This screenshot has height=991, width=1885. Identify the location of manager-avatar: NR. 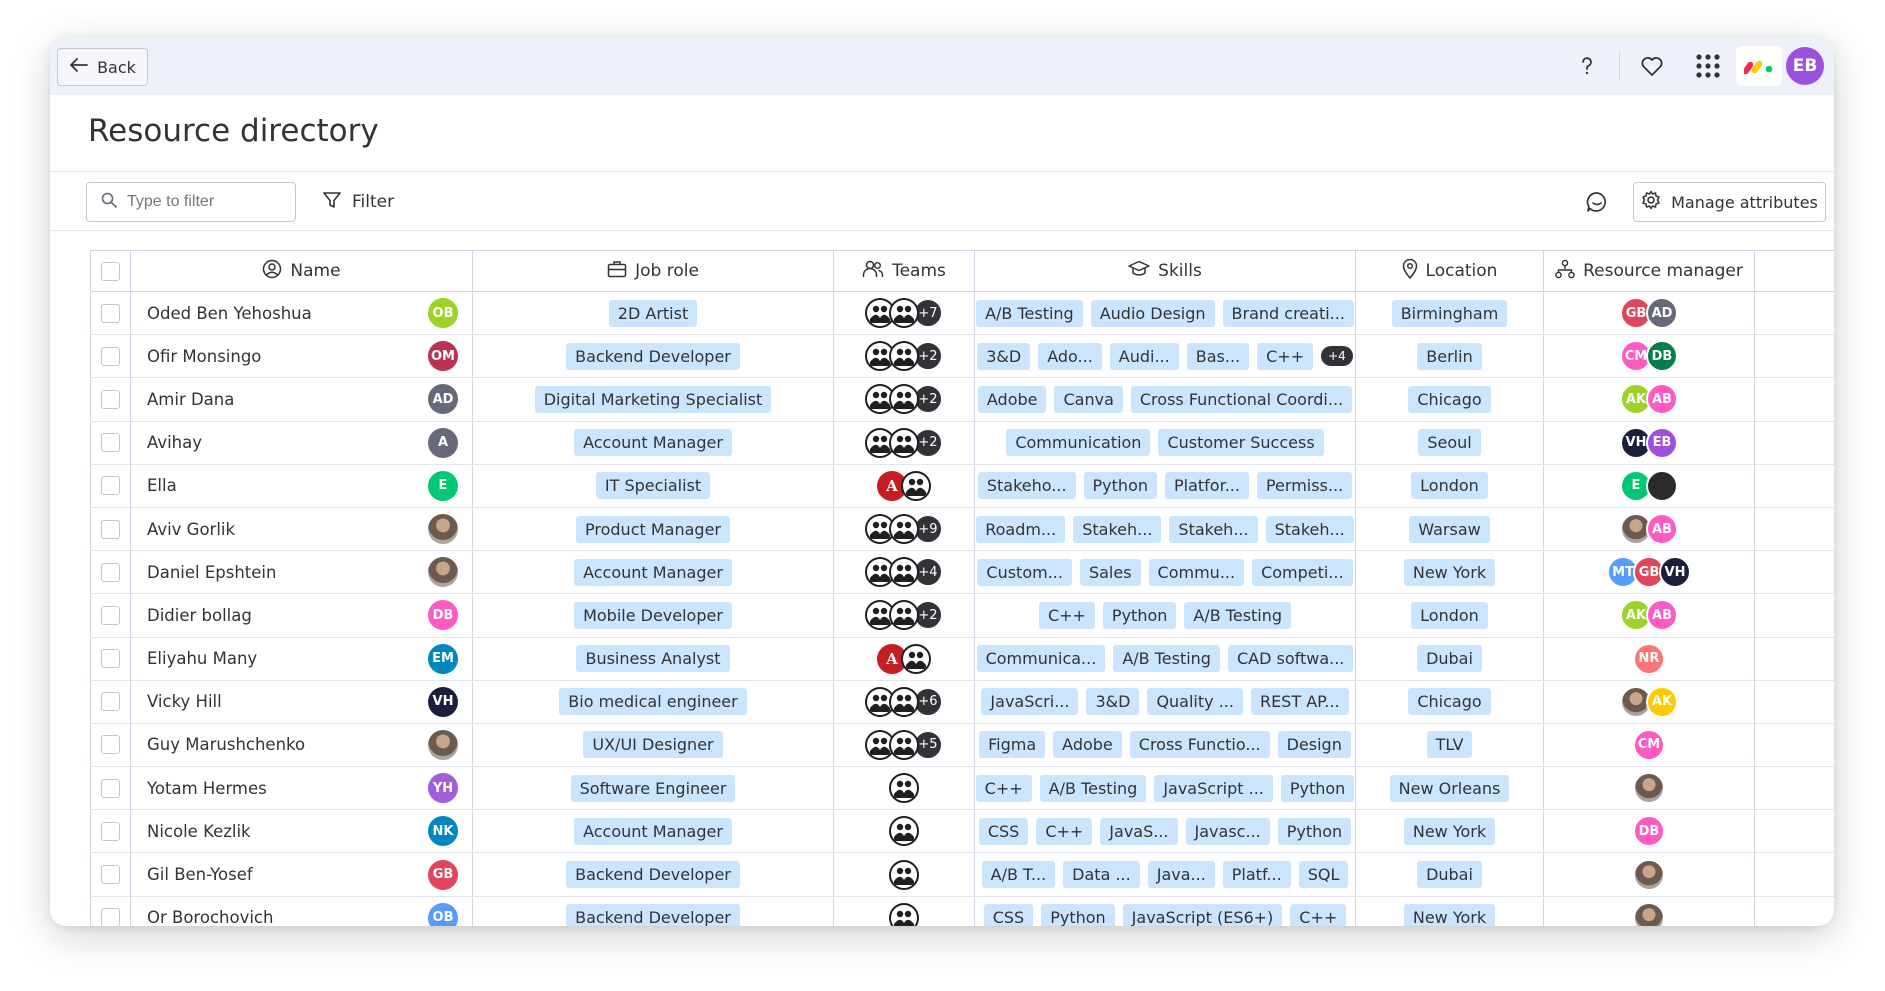
(1649, 658).